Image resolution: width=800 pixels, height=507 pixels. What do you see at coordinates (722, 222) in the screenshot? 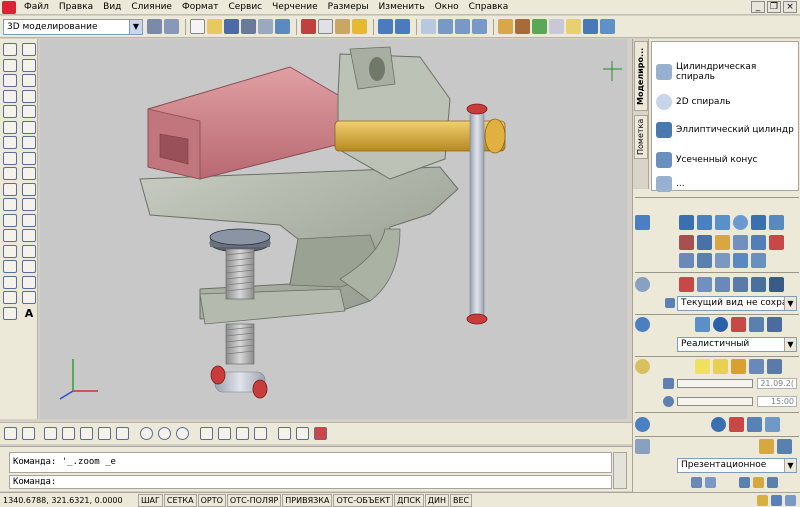
I see `cone-solid-icon` at bounding box center [722, 222].